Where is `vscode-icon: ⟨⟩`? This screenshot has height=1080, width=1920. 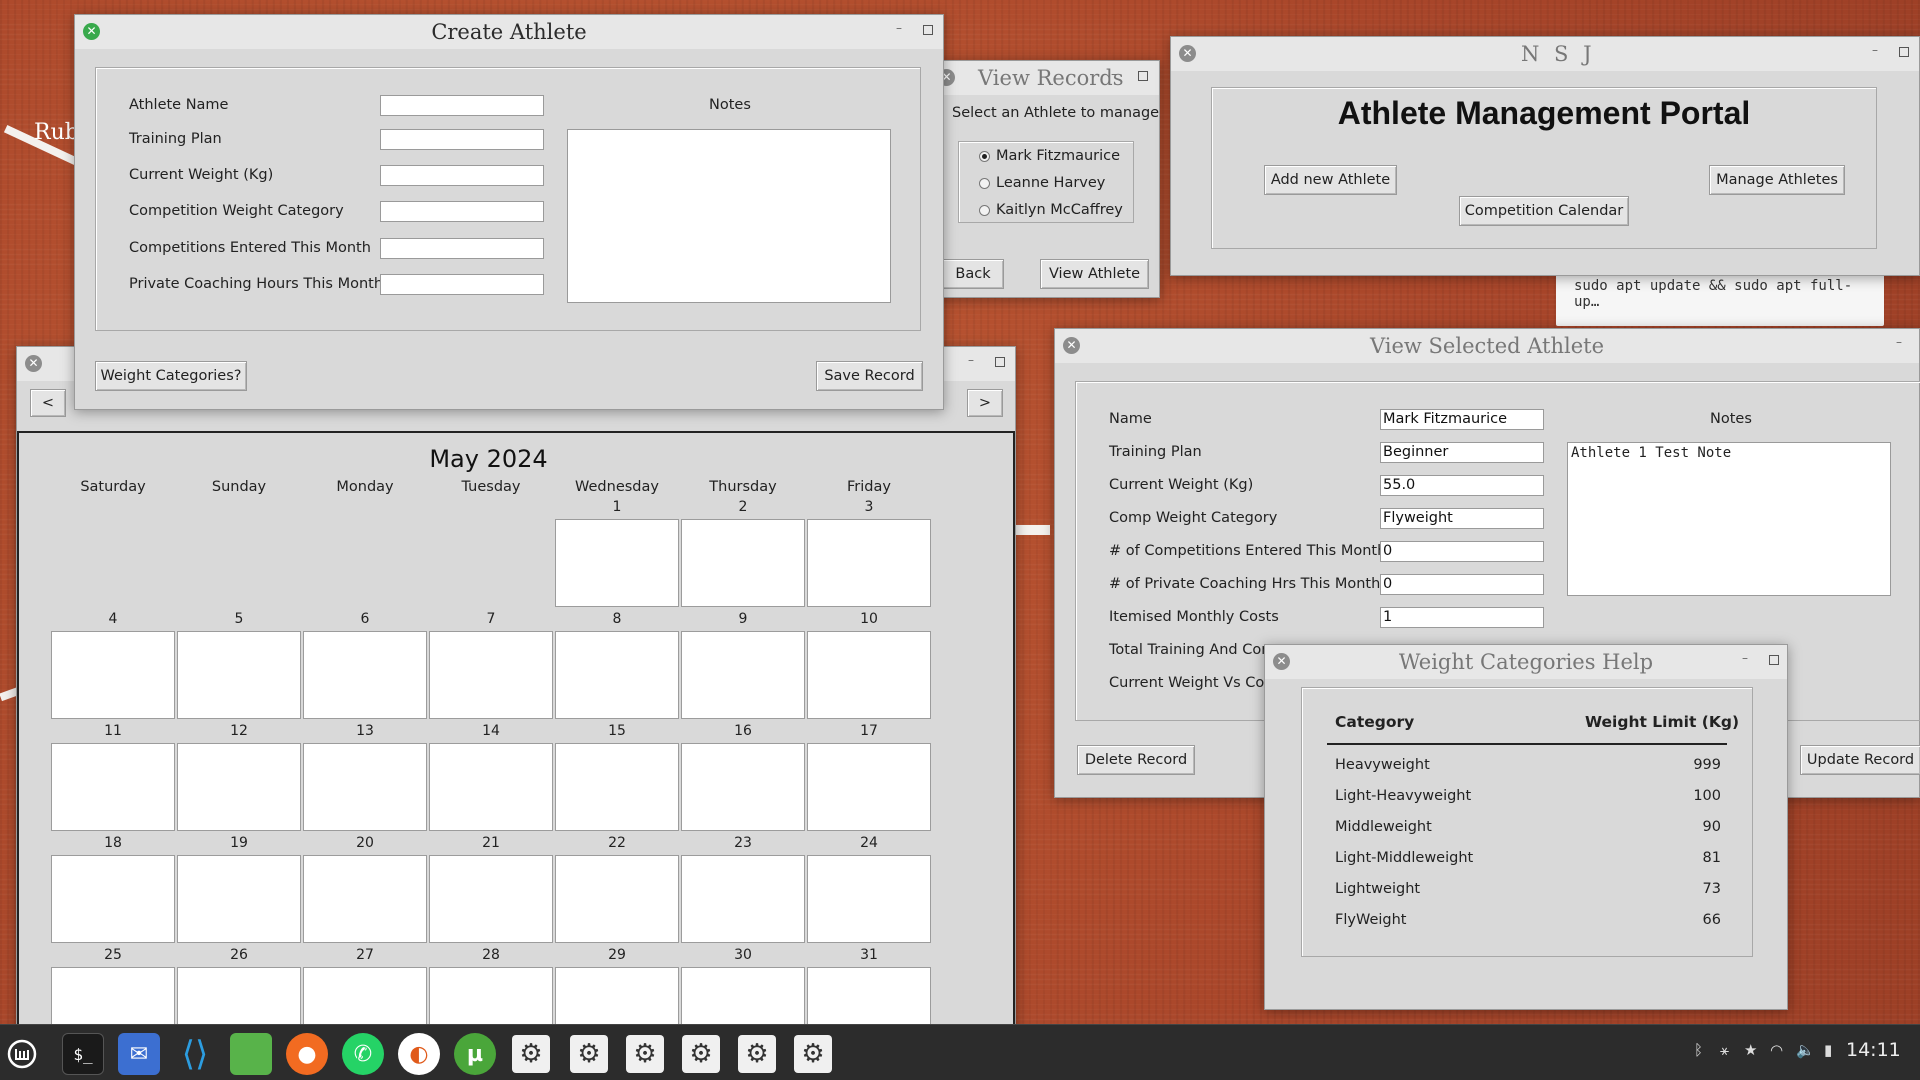
vscode-icon: ⟨⟩ is located at coordinates (195, 1054).